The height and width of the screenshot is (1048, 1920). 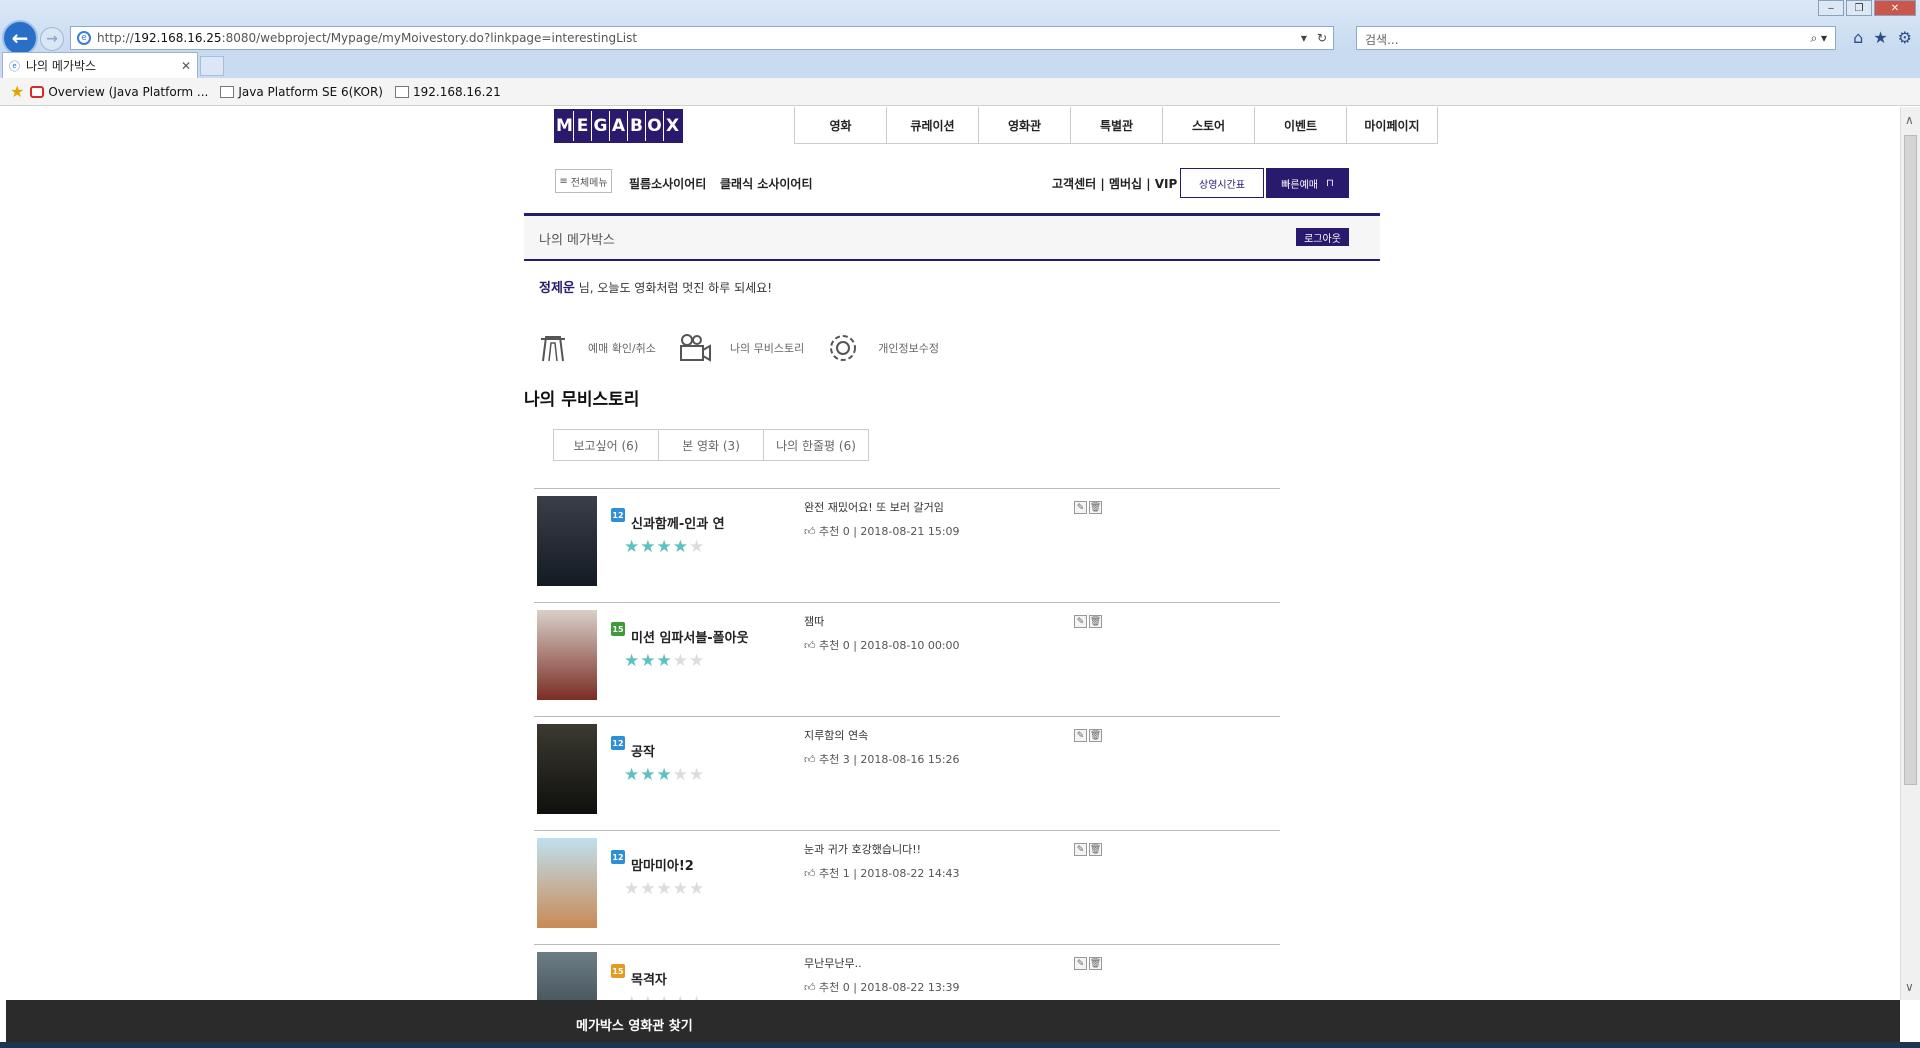 I want to click on nav-event: 이벤트, so click(x=1300, y=125).